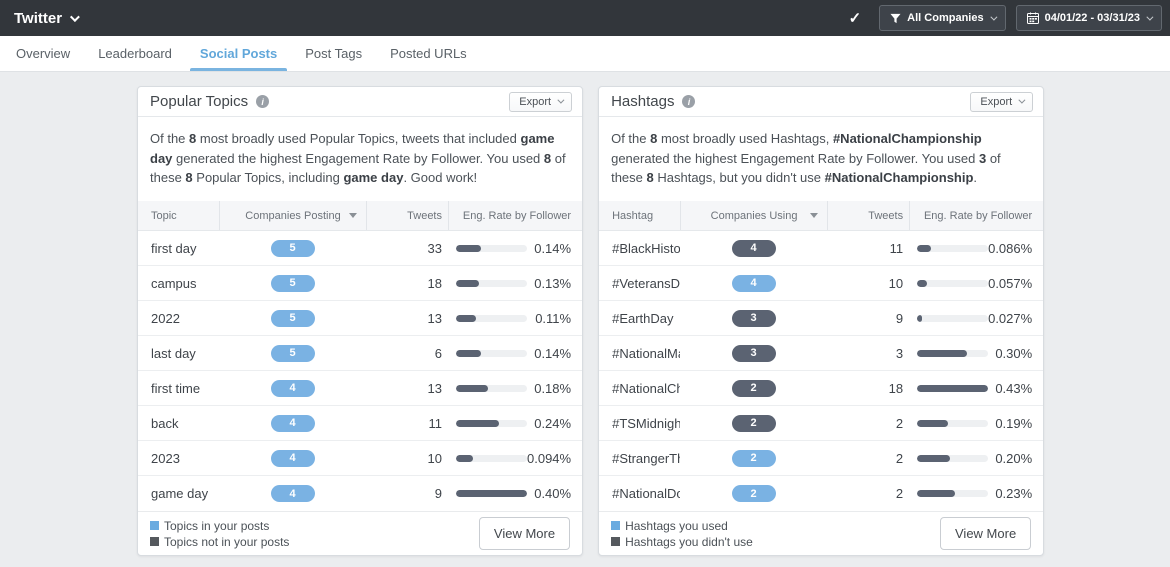 The width and height of the screenshot is (1170, 567). I want to click on tab-post-tags: Post Tags, so click(333, 53).